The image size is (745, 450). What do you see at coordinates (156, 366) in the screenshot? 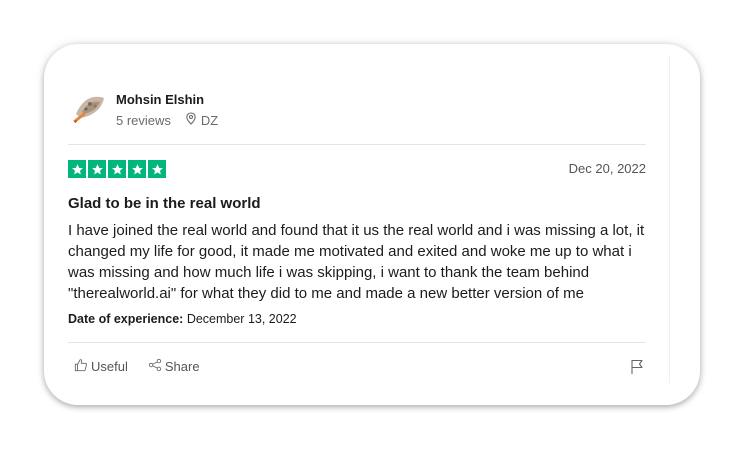
I see `share-icon` at bounding box center [156, 366].